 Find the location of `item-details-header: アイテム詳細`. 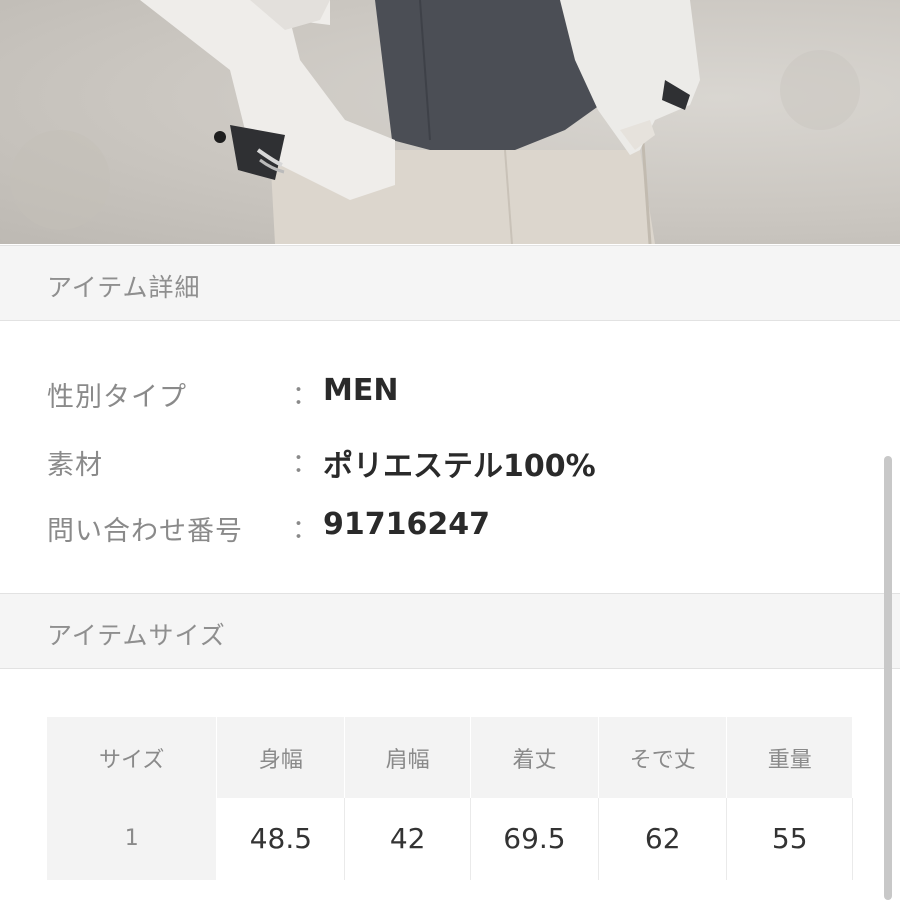

item-details-header: アイテム詳細 is located at coordinates (450, 283).